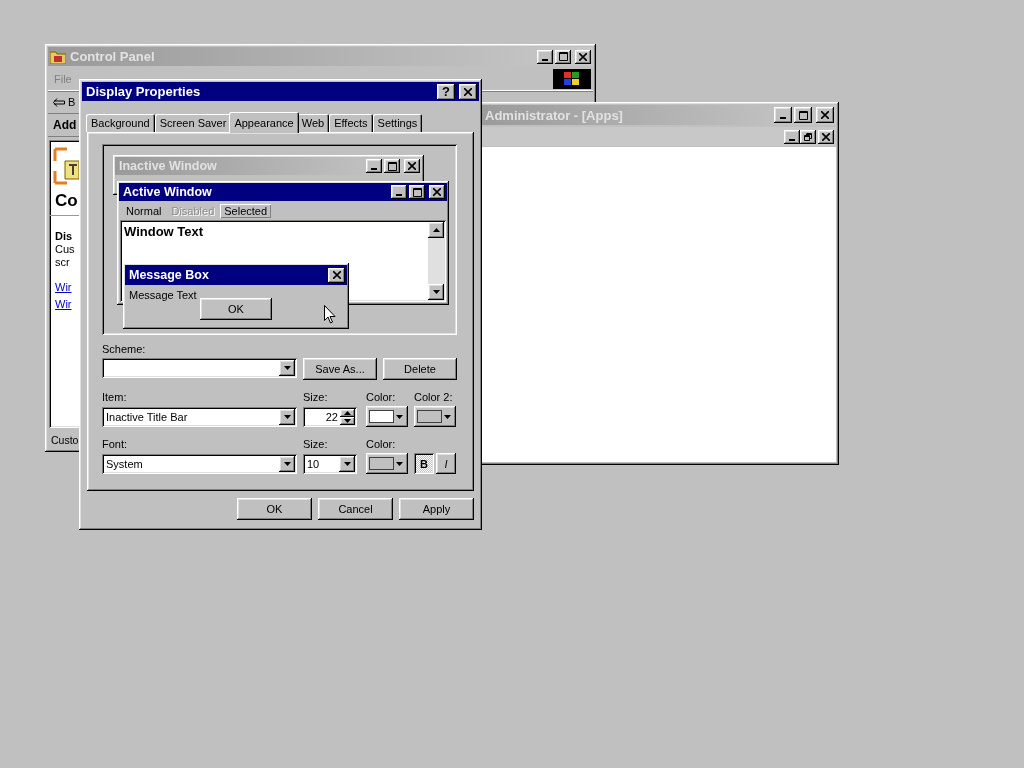 The image size is (1024, 768). Describe the element at coordinates (446, 91) in the screenshot. I see `help-button: ?` at that location.